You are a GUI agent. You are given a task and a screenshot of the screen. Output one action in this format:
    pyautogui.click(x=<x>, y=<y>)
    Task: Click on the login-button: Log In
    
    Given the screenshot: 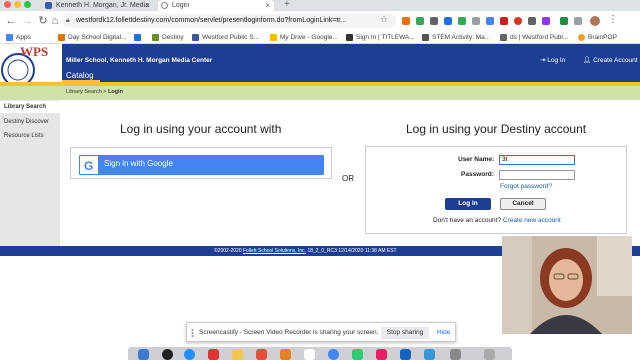 What is the action you would take?
    pyautogui.click(x=468, y=204)
    